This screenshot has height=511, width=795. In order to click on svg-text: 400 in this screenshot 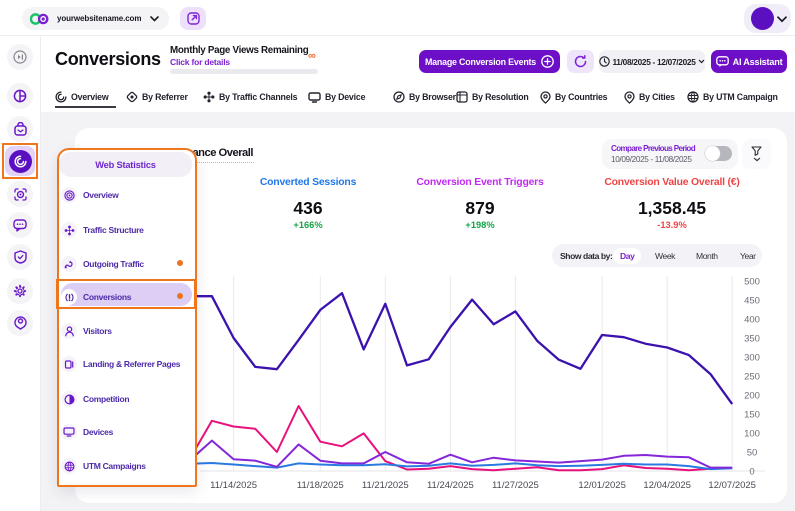, I will do `click(752, 319)`.